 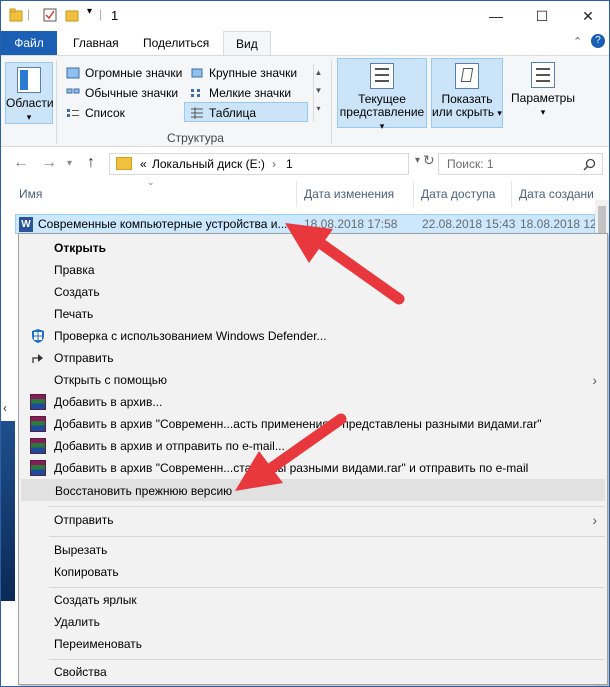 What do you see at coordinates (351, 224) in the screenshot?
I see `file-modified: 18.08.2018 17:58` at bounding box center [351, 224].